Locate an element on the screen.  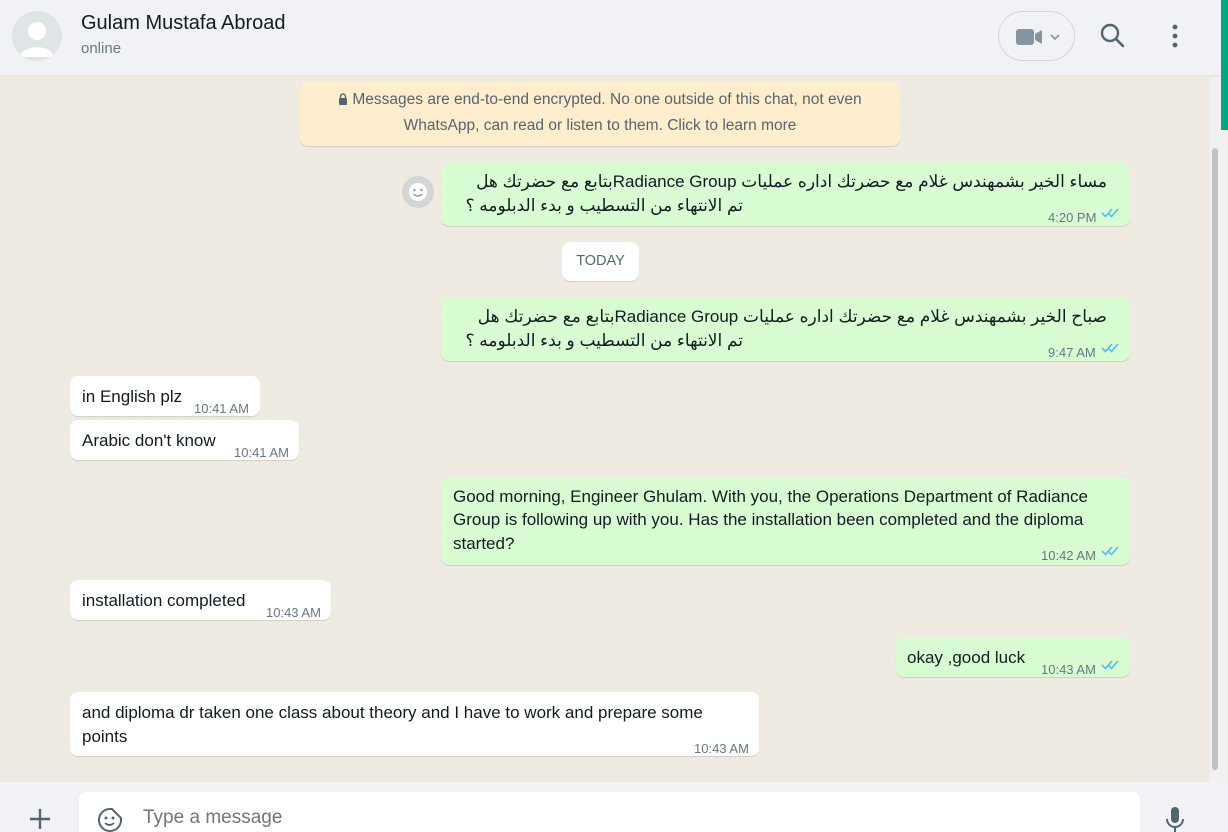
chevron-down-icon is located at coordinates (1055, 37).